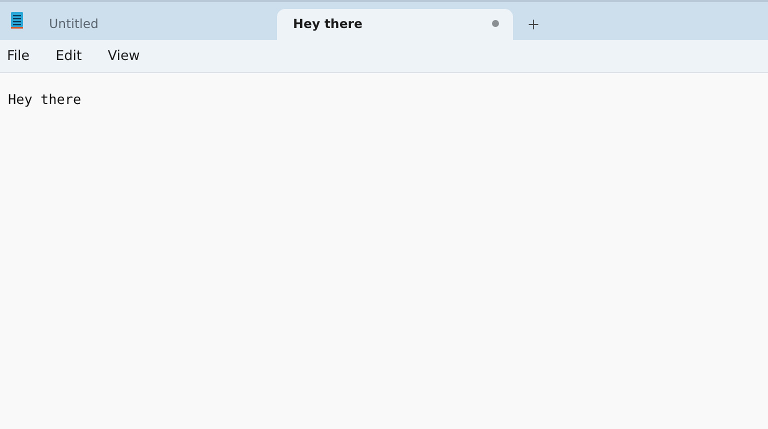 The width and height of the screenshot is (768, 429). What do you see at coordinates (81, 56) in the screenshot?
I see `menu-item: Edit` at bounding box center [81, 56].